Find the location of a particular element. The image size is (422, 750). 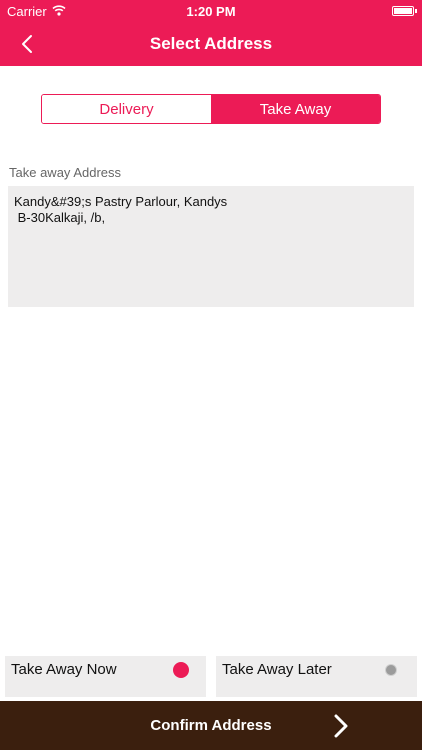

battery-icon is located at coordinates (404, 11).